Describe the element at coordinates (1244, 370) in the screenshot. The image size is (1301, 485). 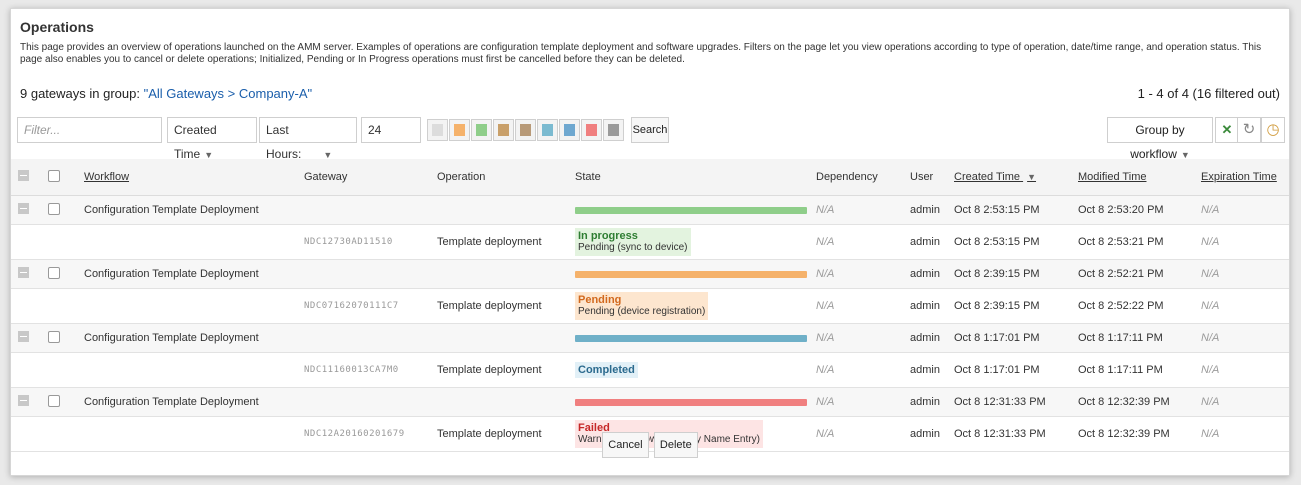
I see `expiration-cell: N/A` at that location.